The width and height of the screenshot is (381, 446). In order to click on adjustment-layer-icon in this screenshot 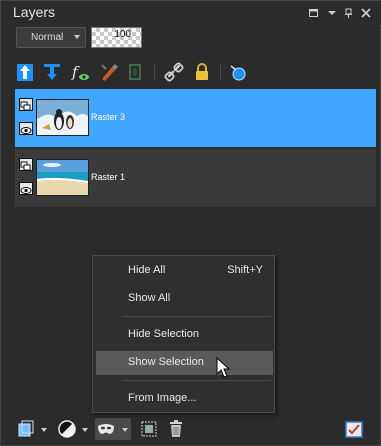, I will do `click(67, 429)`.